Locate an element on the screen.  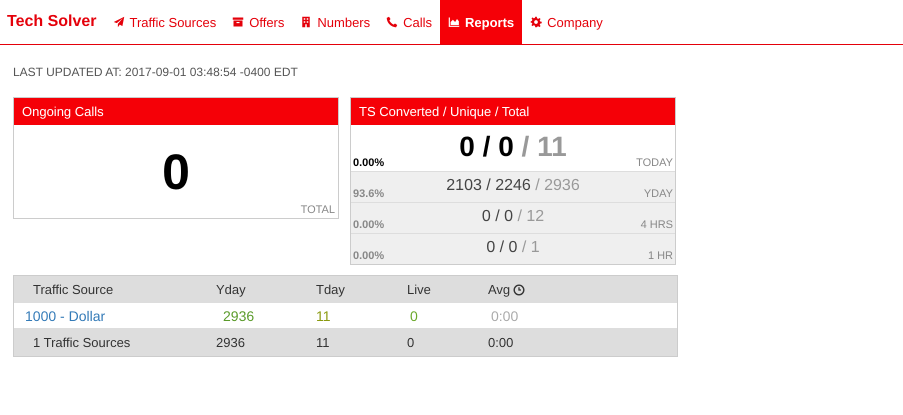
nav-tab: Traffic Sources is located at coordinates (164, 22).